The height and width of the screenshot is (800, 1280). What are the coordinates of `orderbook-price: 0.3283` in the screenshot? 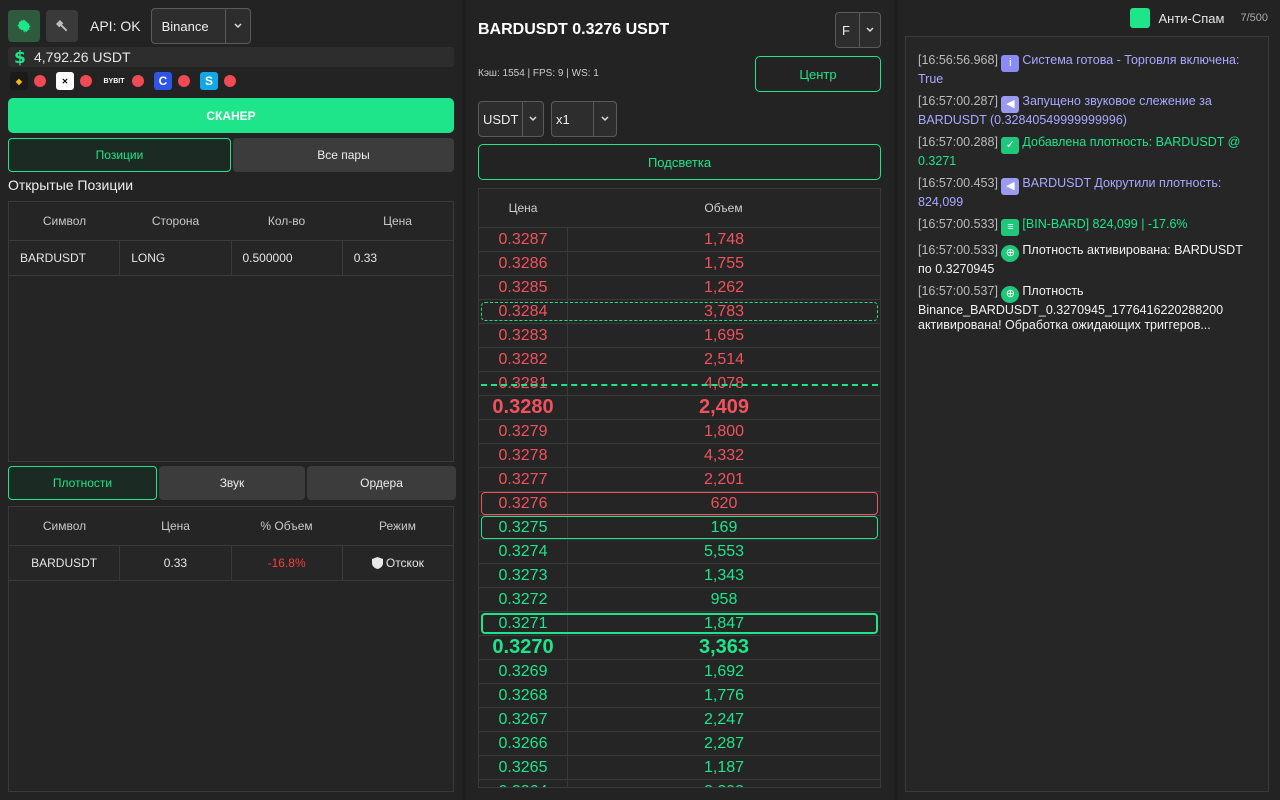 It's located at (523, 335).